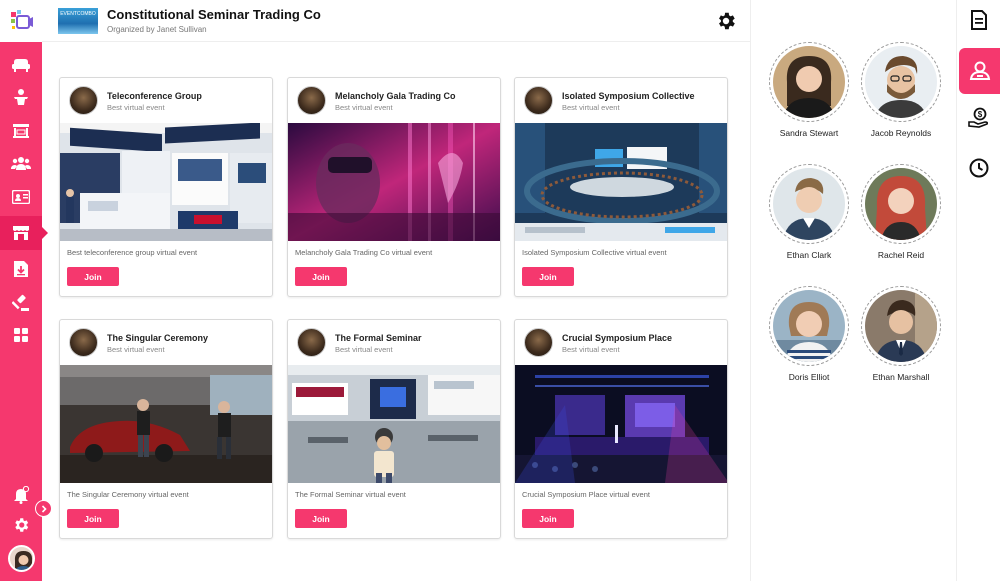 This screenshot has height=581, width=1000. I want to click on event-organizer: Organized by Janet Sullivan, so click(157, 29).